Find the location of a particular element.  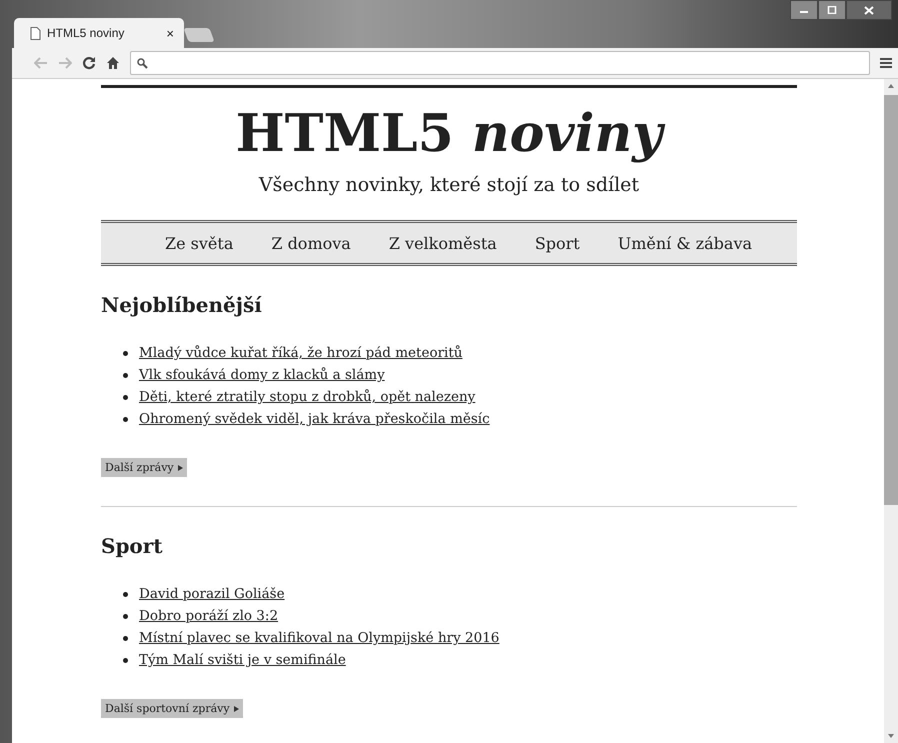

story-link: Dobro poráží zlo 3:2 is located at coordinates (208, 616).